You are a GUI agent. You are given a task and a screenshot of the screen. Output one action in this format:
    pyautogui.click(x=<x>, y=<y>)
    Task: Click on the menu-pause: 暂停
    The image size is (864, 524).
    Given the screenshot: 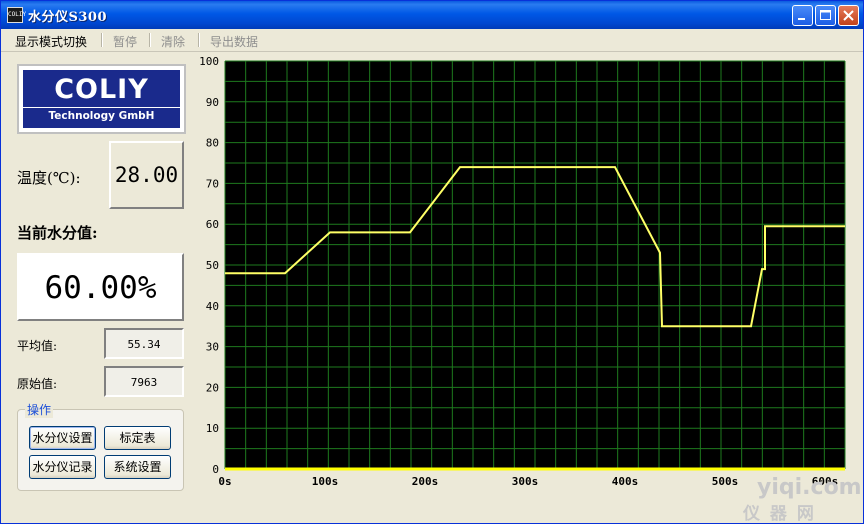 What is the action you would take?
    pyautogui.click(x=125, y=41)
    